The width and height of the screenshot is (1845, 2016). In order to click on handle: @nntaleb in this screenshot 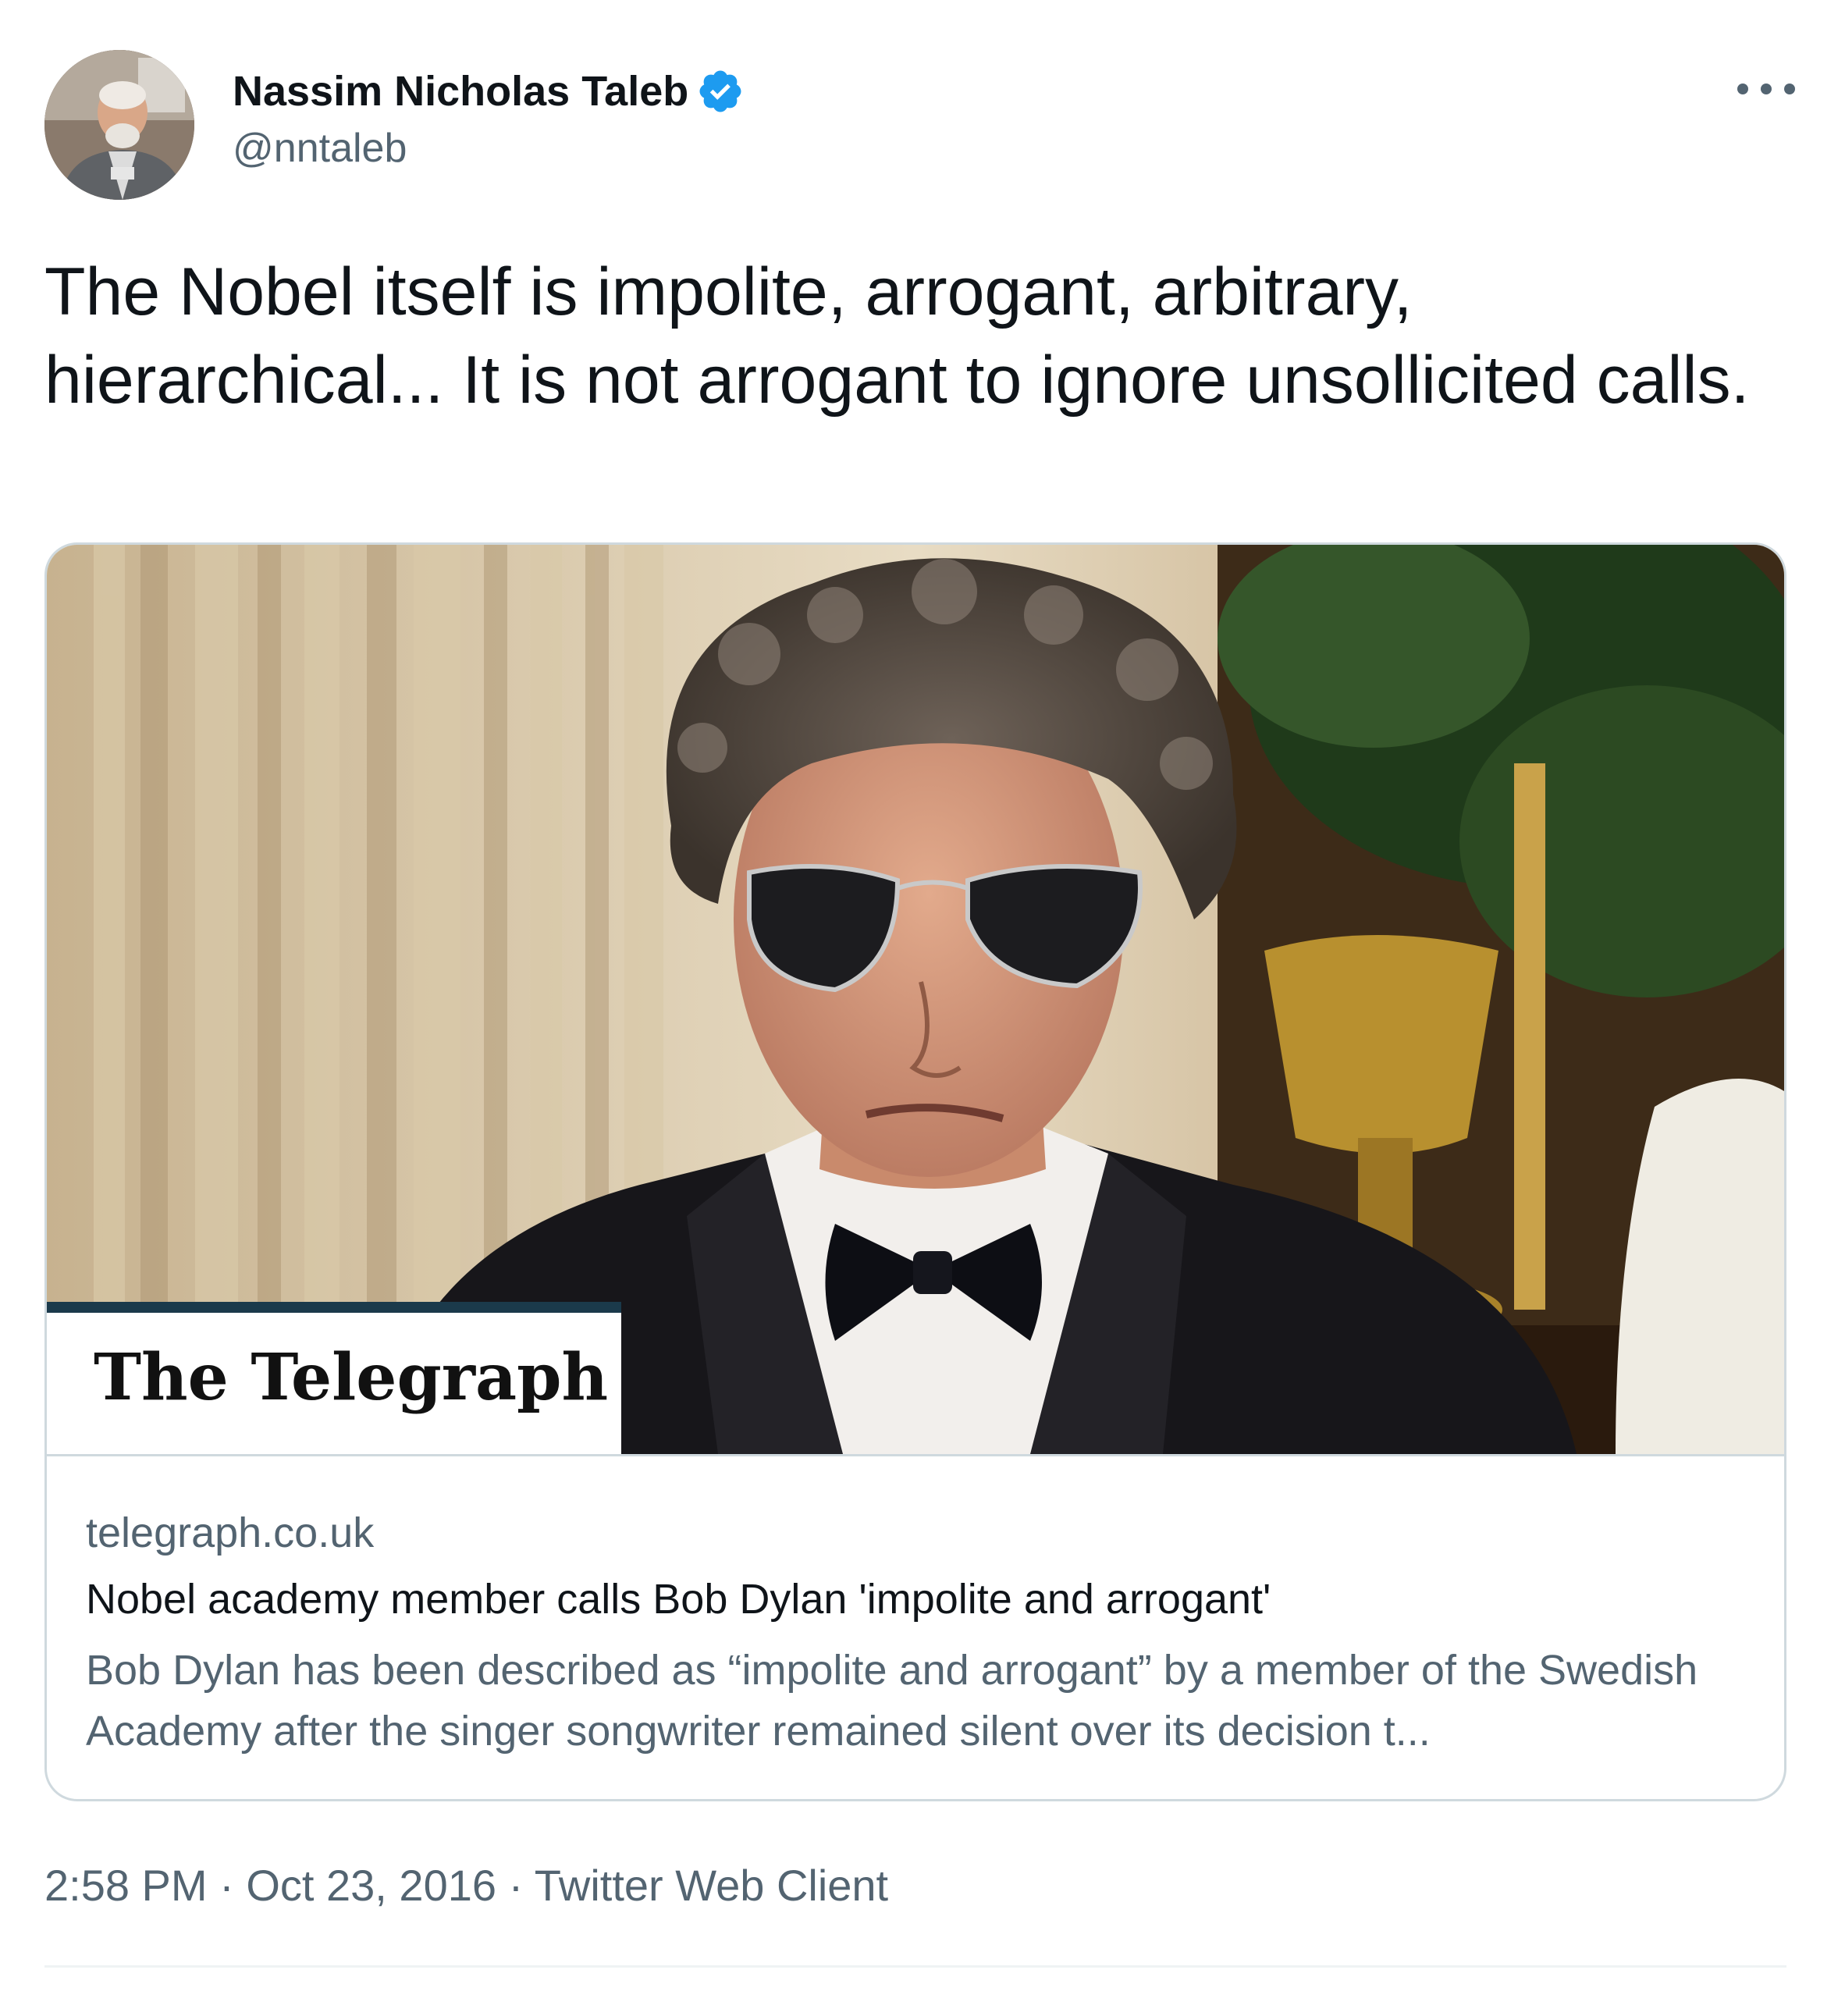, I will do `click(320, 148)`.